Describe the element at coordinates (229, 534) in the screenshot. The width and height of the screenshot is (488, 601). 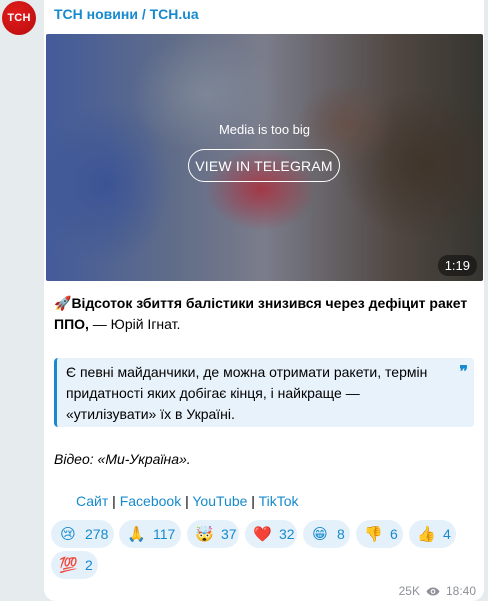
I see `reaction-count: 37` at that location.